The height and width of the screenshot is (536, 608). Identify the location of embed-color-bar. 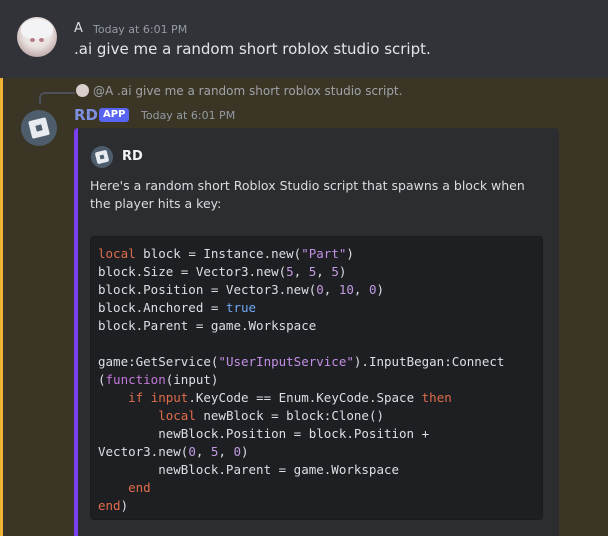
(76, 332).